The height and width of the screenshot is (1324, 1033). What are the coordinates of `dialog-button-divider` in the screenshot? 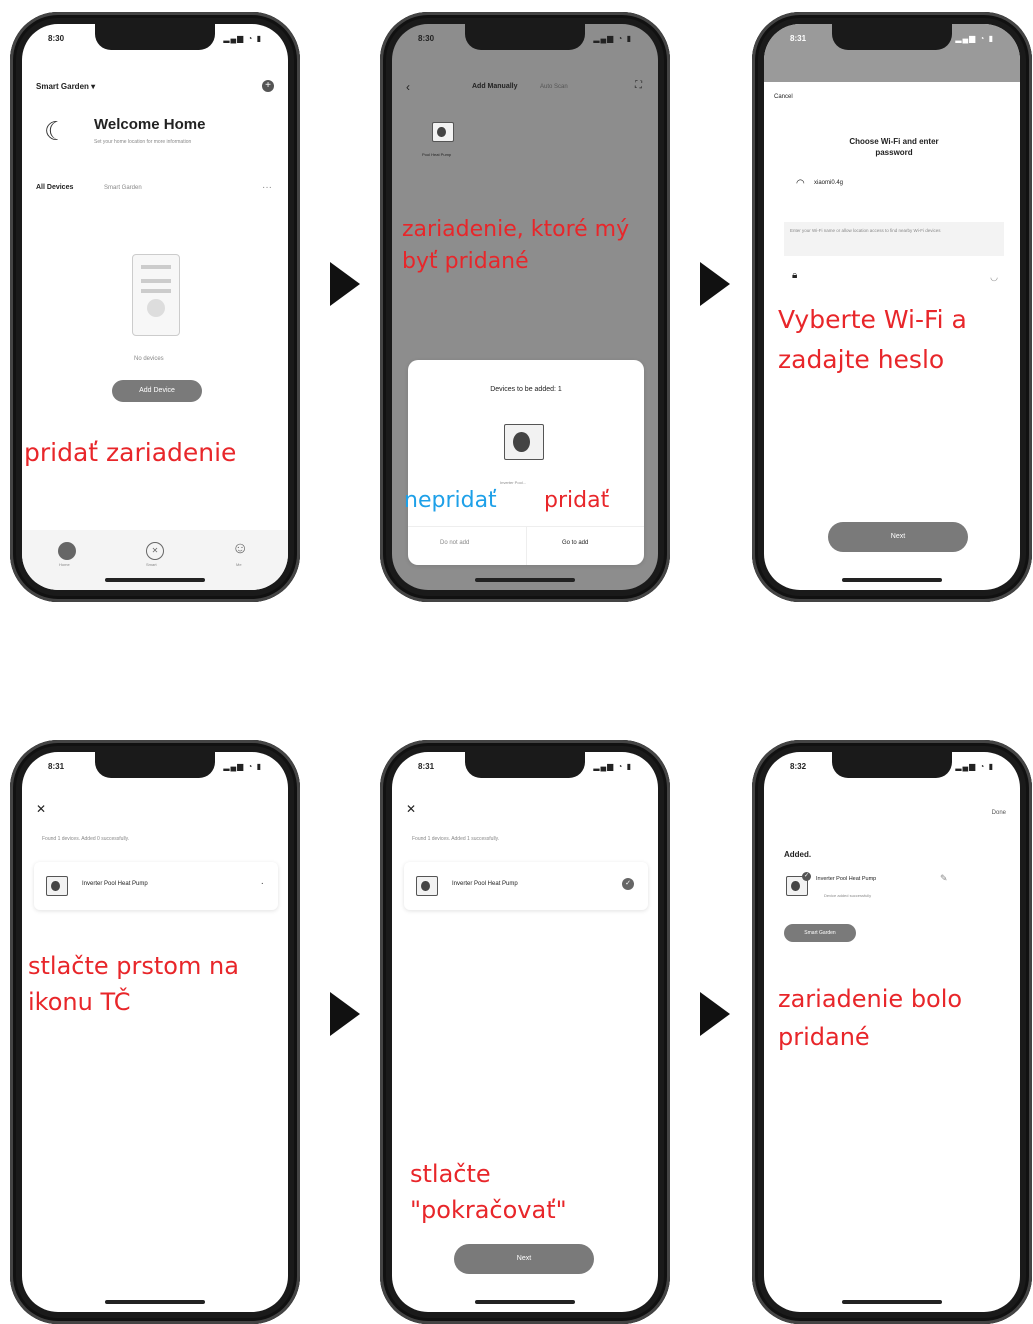 It's located at (526, 545).